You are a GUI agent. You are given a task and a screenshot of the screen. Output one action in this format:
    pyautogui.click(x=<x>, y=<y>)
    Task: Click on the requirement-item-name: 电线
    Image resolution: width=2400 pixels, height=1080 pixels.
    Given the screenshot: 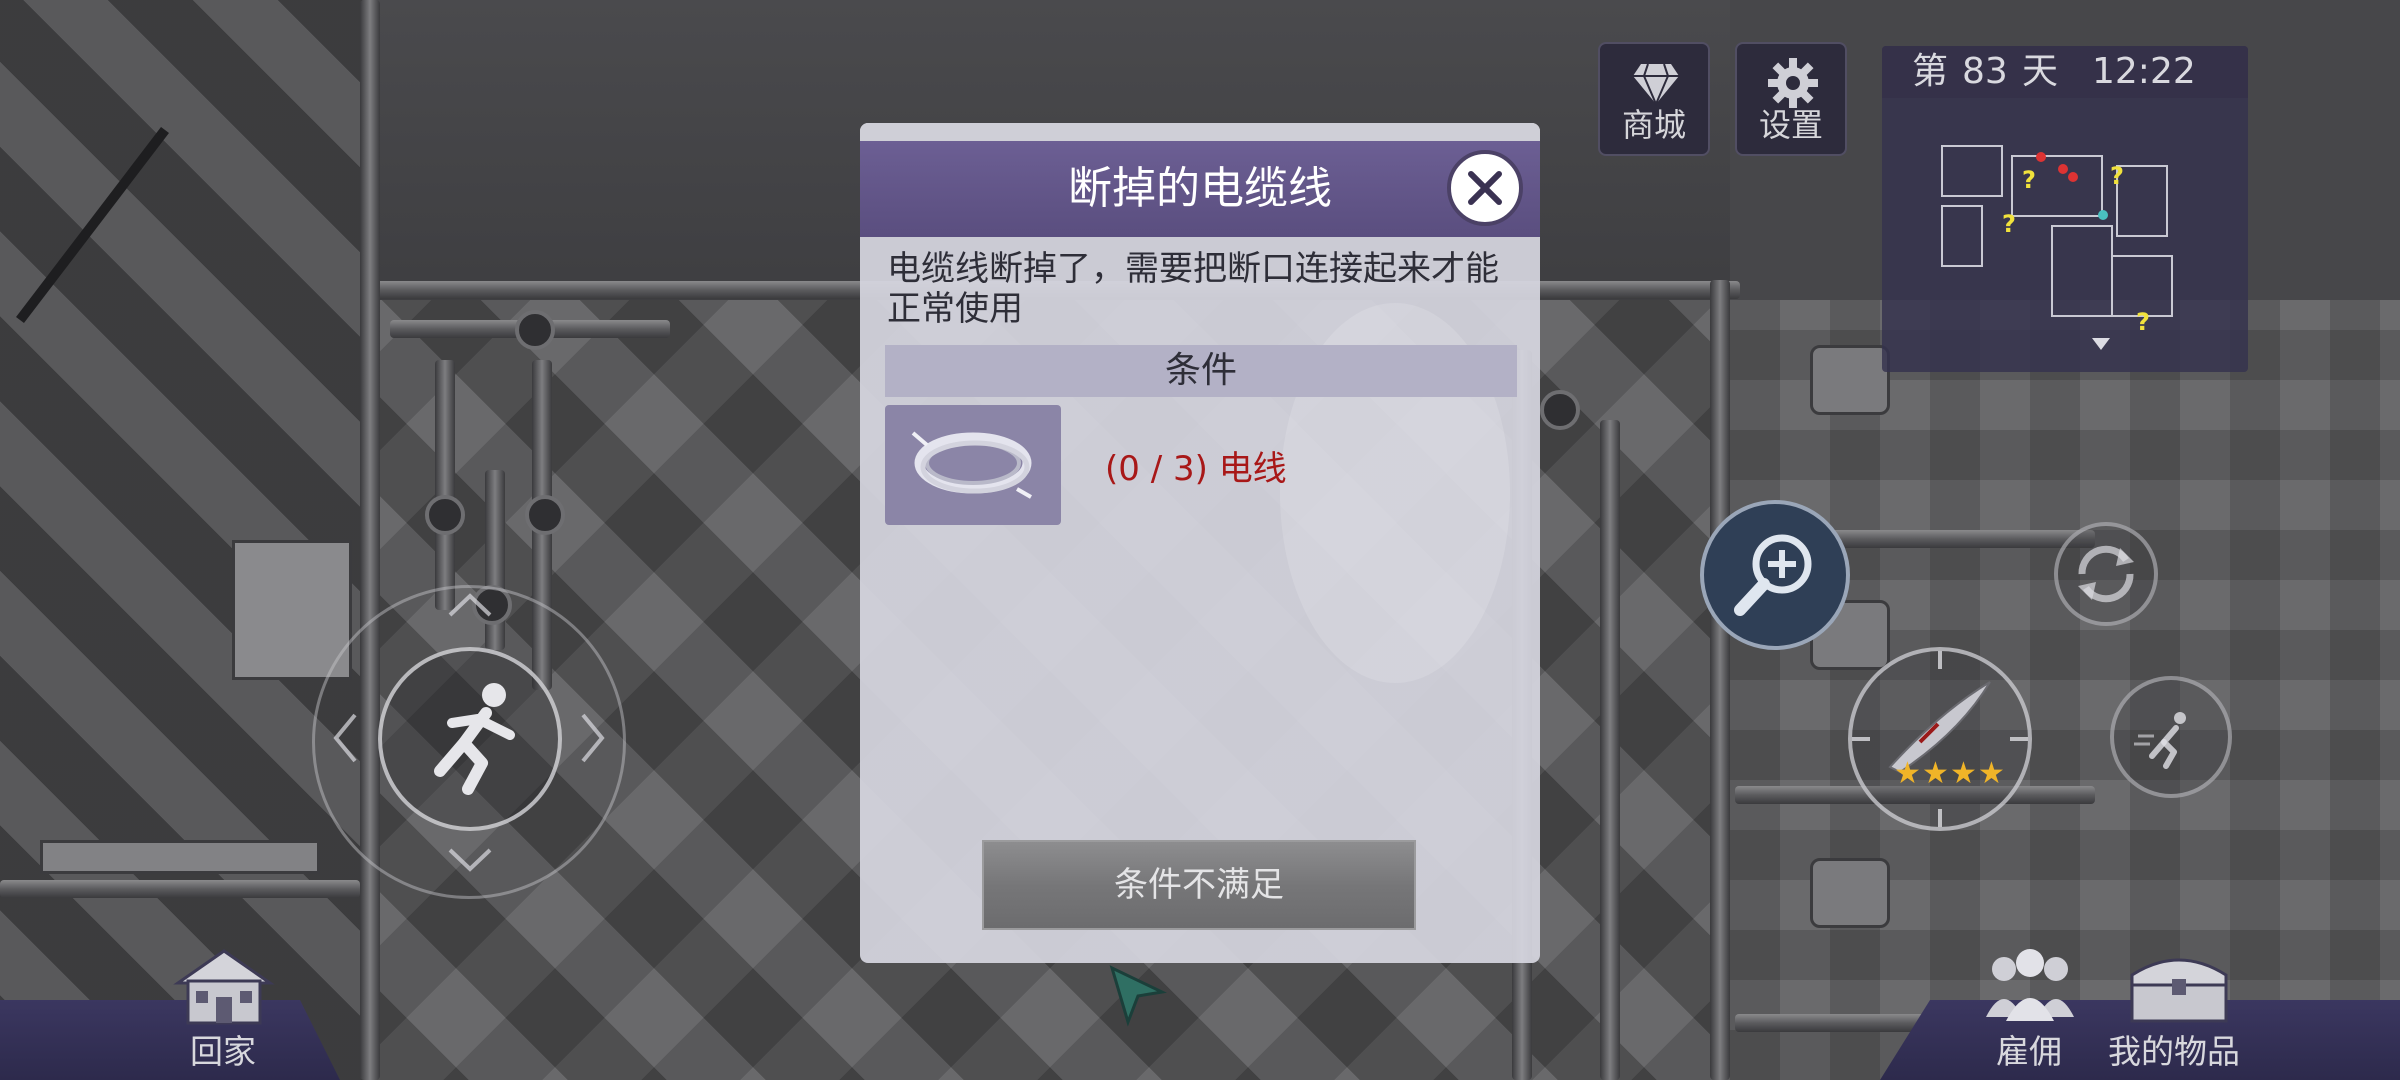 What is the action you would take?
    pyautogui.click(x=1252, y=469)
    